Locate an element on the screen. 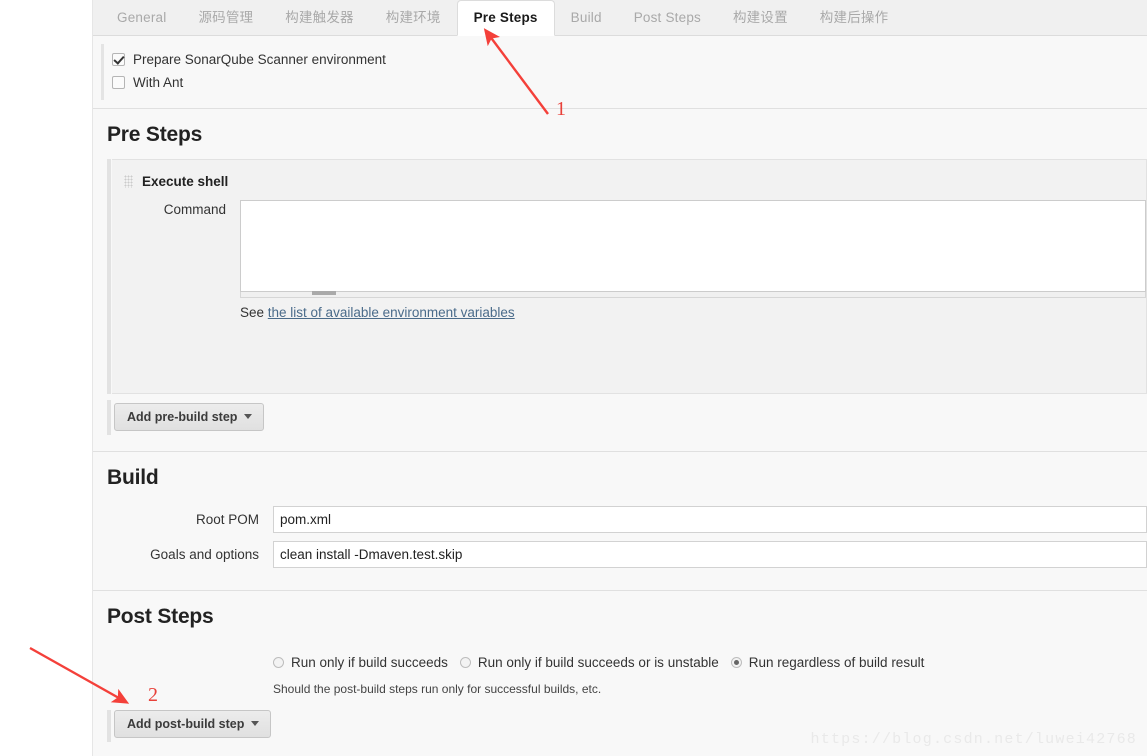 The width and height of the screenshot is (1147, 756). tab-general: General is located at coordinates (141, 18).